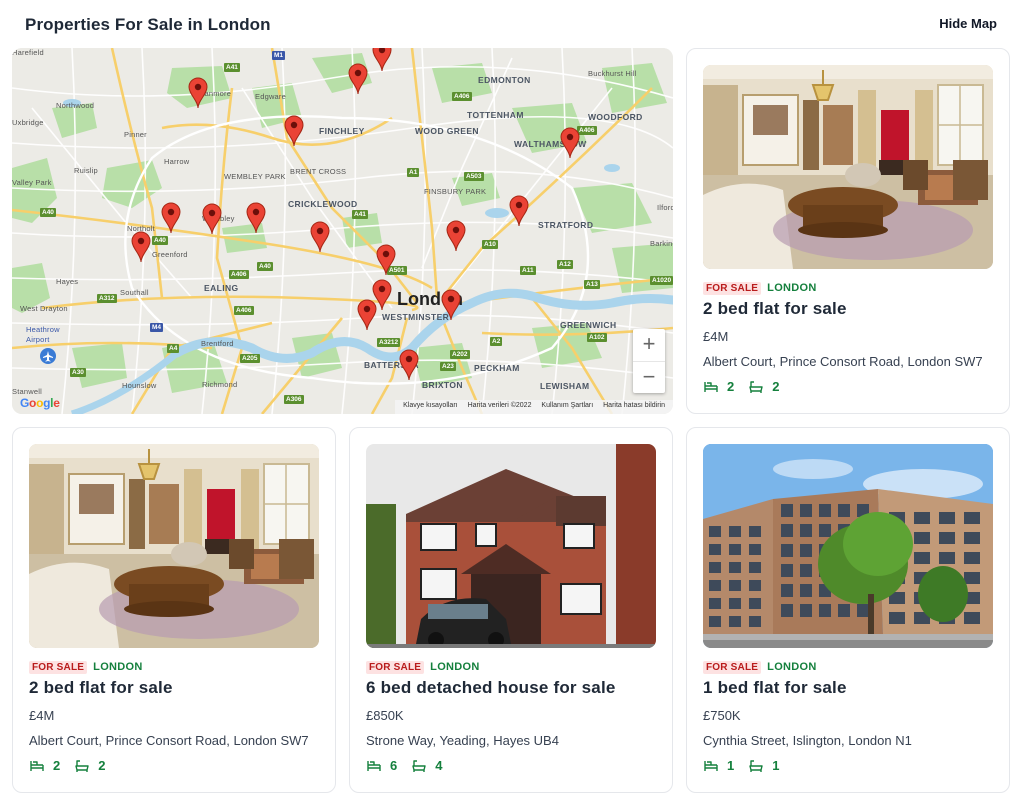 The width and height of the screenshot is (1017, 801). What do you see at coordinates (139, 385) in the screenshot?
I see `map-label: Hounslow` at bounding box center [139, 385].